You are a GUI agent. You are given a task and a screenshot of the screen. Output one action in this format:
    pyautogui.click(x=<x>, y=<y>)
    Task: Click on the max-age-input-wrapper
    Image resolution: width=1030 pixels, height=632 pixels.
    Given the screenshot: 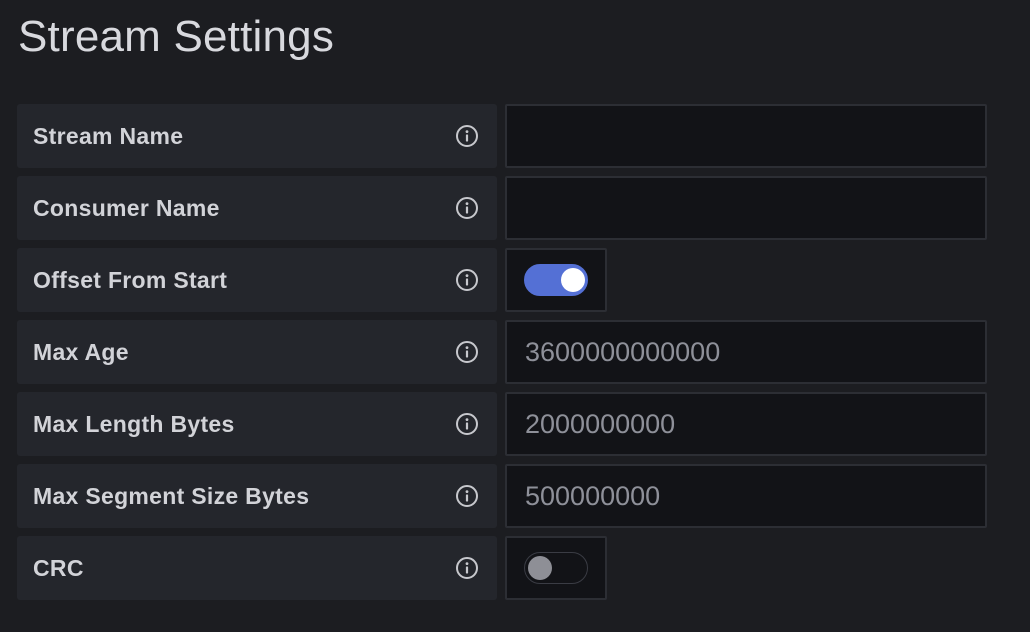 What is the action you would take?
    pyautogui.click(x=746, y=352)
    